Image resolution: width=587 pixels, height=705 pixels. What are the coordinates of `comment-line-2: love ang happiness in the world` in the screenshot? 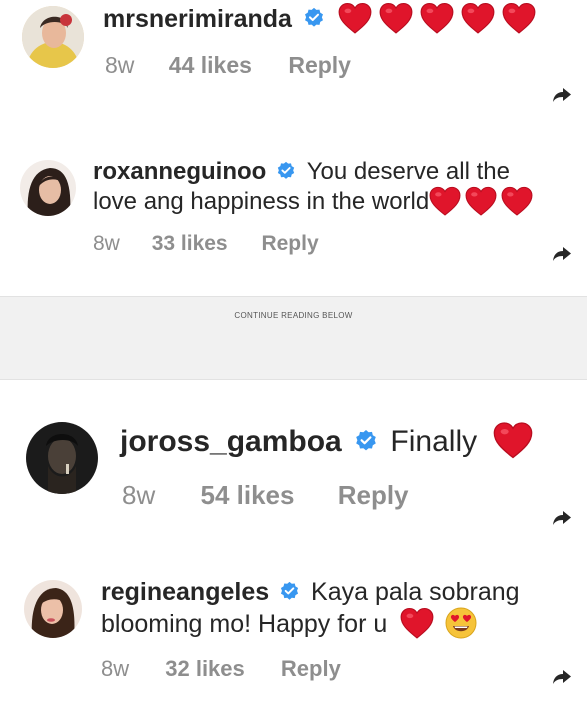 It's located at (313, 202).